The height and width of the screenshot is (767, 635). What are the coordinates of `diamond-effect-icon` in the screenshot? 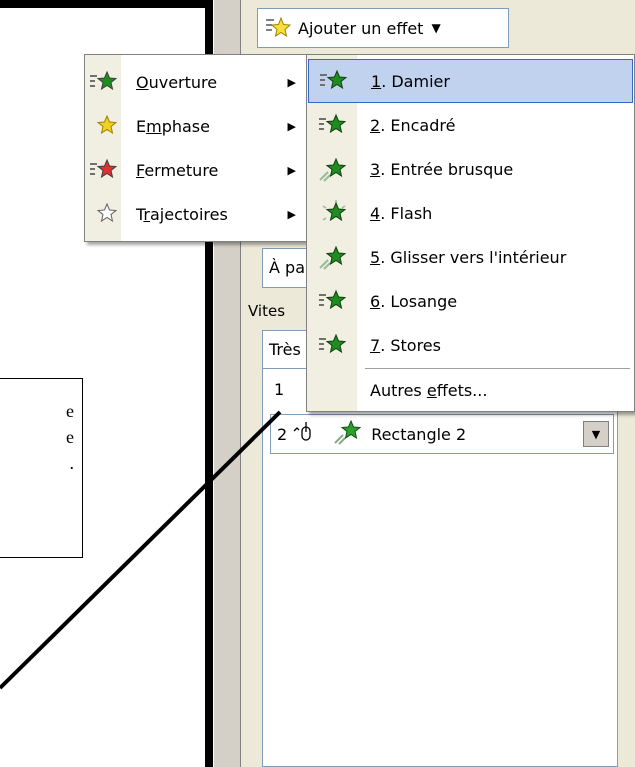 It's located at (332, 301).